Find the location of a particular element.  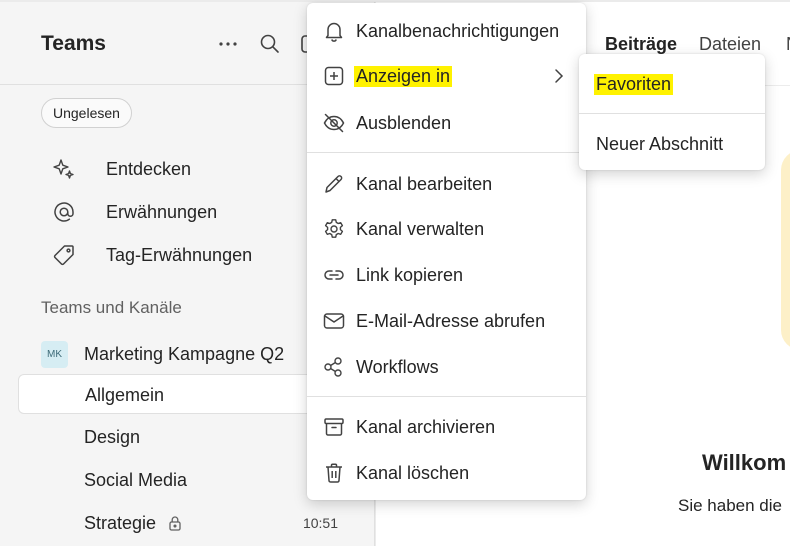

tab-posts: Beiträge is located at coordinates (641, 44).